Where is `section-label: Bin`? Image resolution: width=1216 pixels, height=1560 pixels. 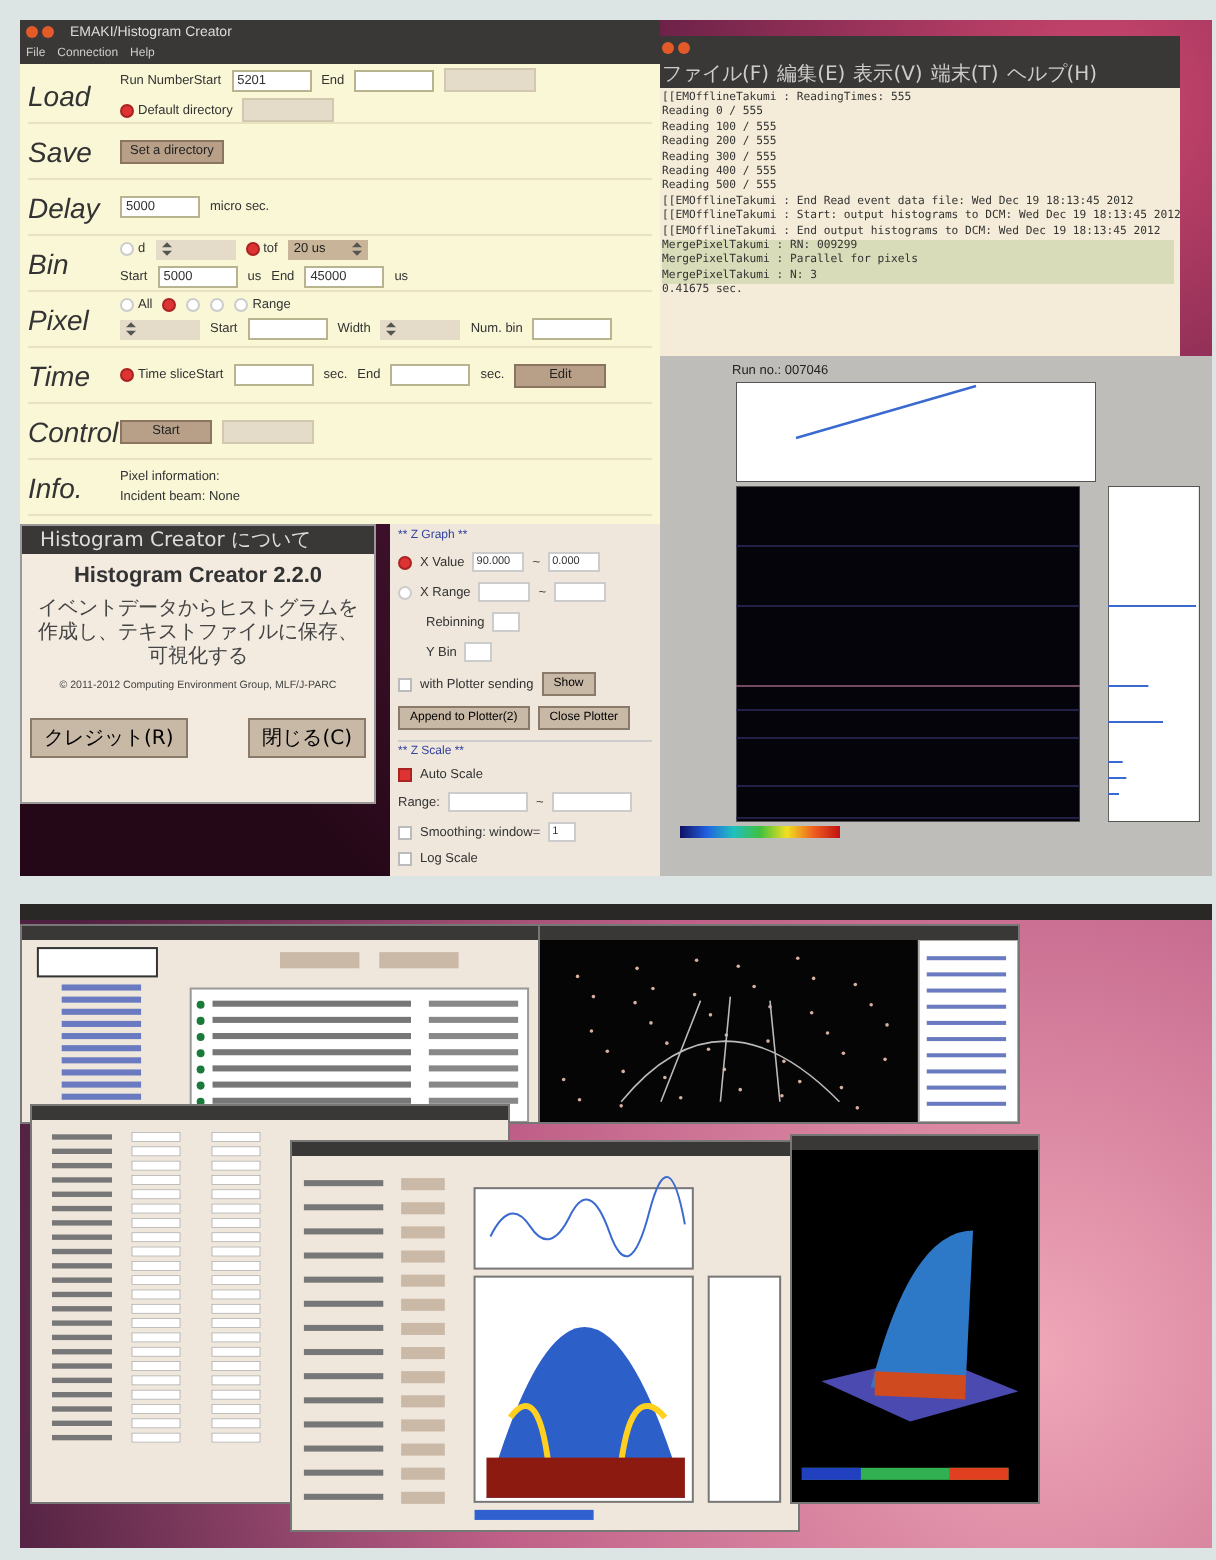 section-label: Bin is located at coordinates (49, 263).